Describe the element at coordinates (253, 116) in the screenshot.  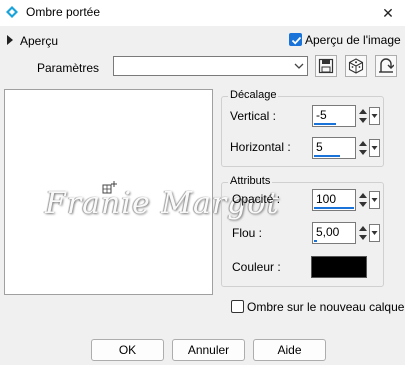
I see `vertical-label: Vertical :` at that location.